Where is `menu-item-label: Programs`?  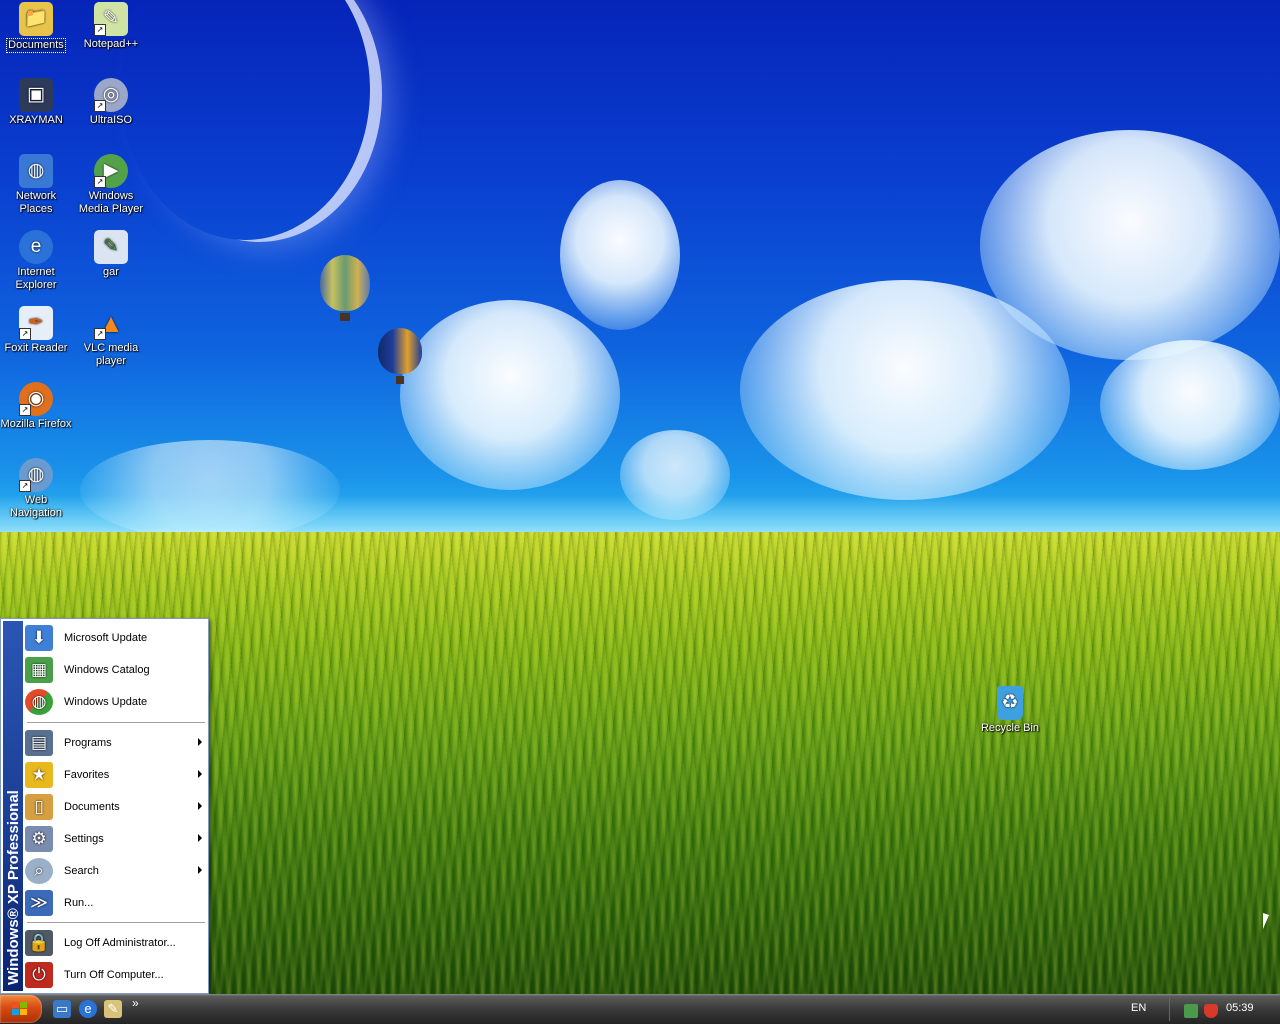
menu-item-label: Programs is located at coordinates (88, 743).